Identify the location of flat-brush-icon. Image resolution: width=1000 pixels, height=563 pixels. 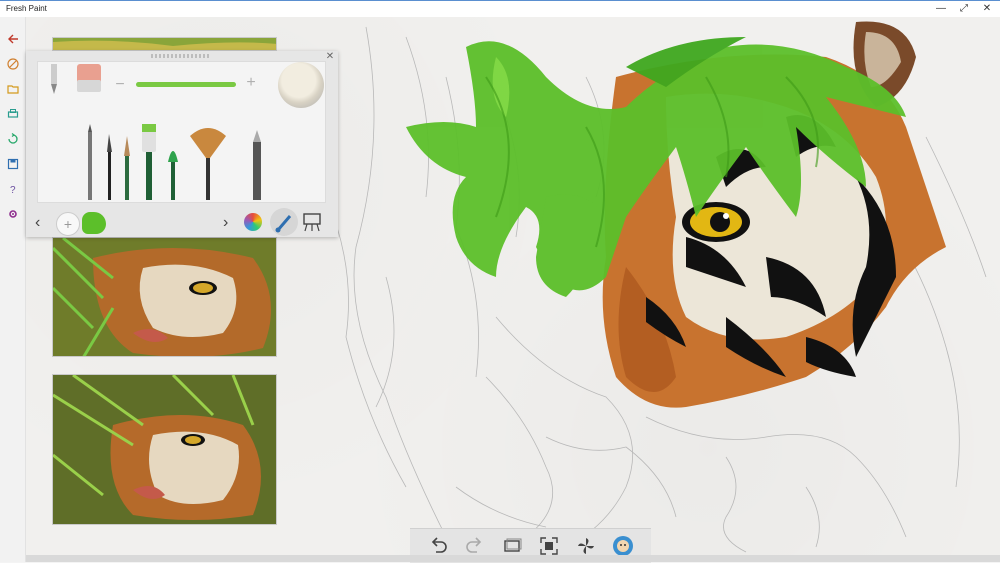
(149, 162).